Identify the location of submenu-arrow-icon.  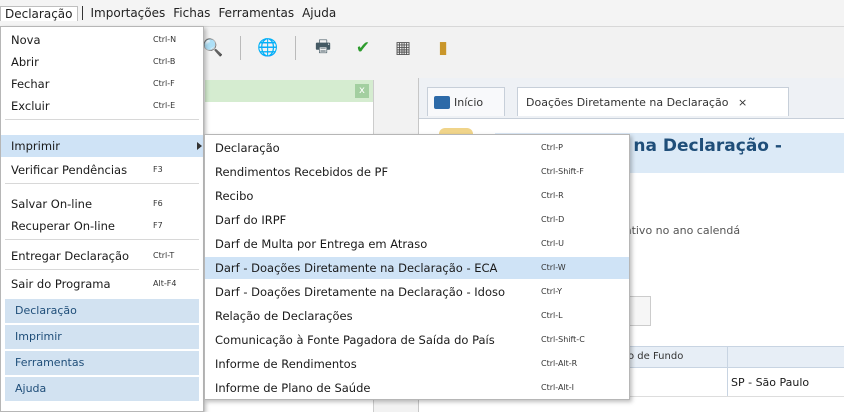
(199, 146).